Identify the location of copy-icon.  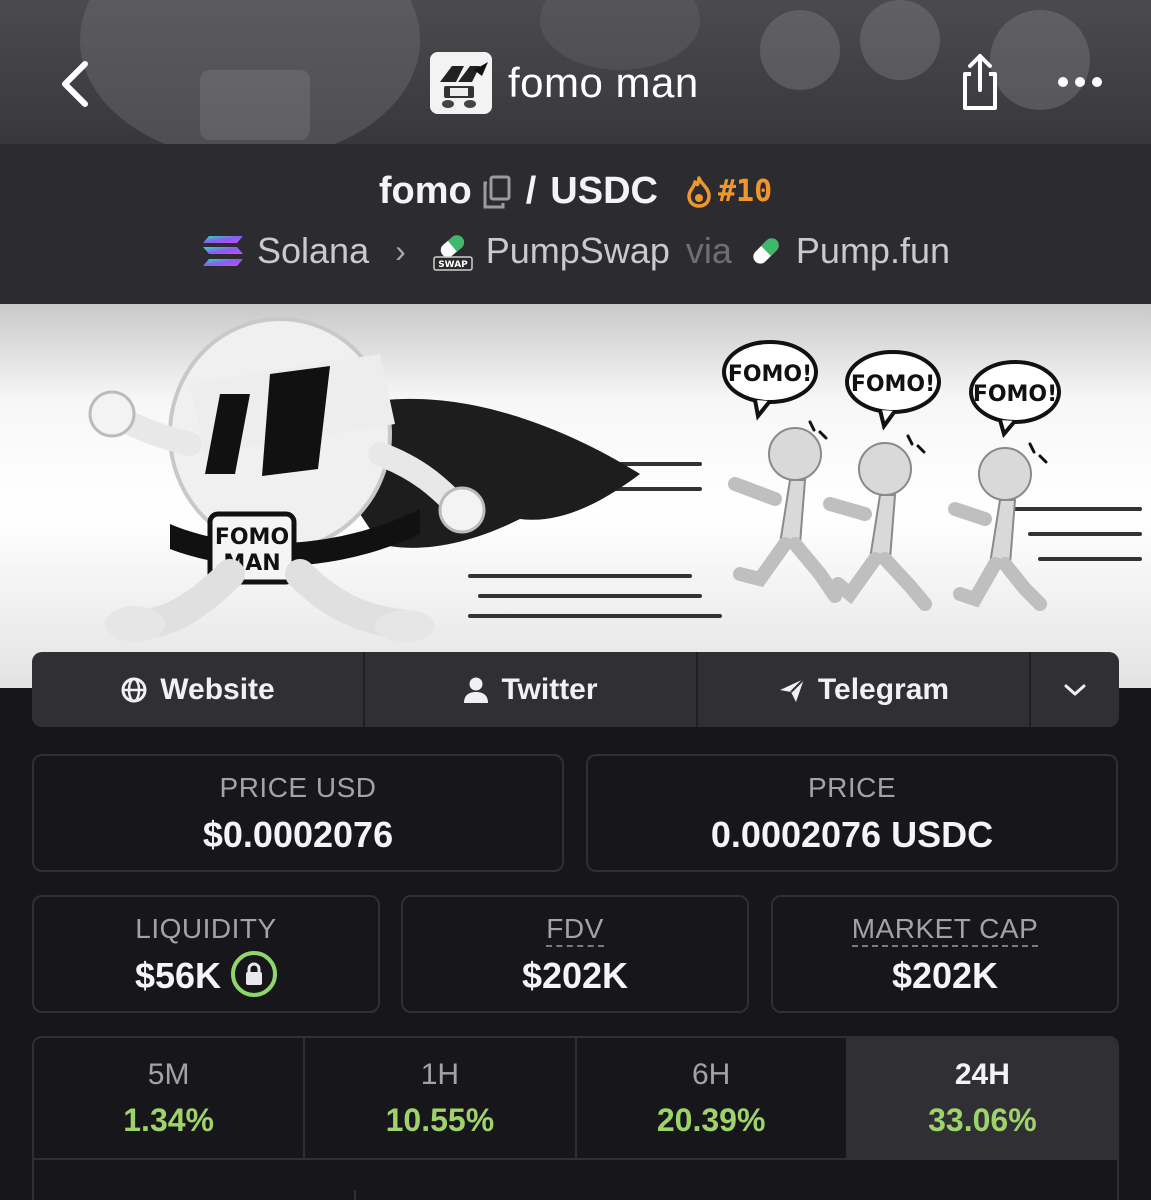
(497, 192).